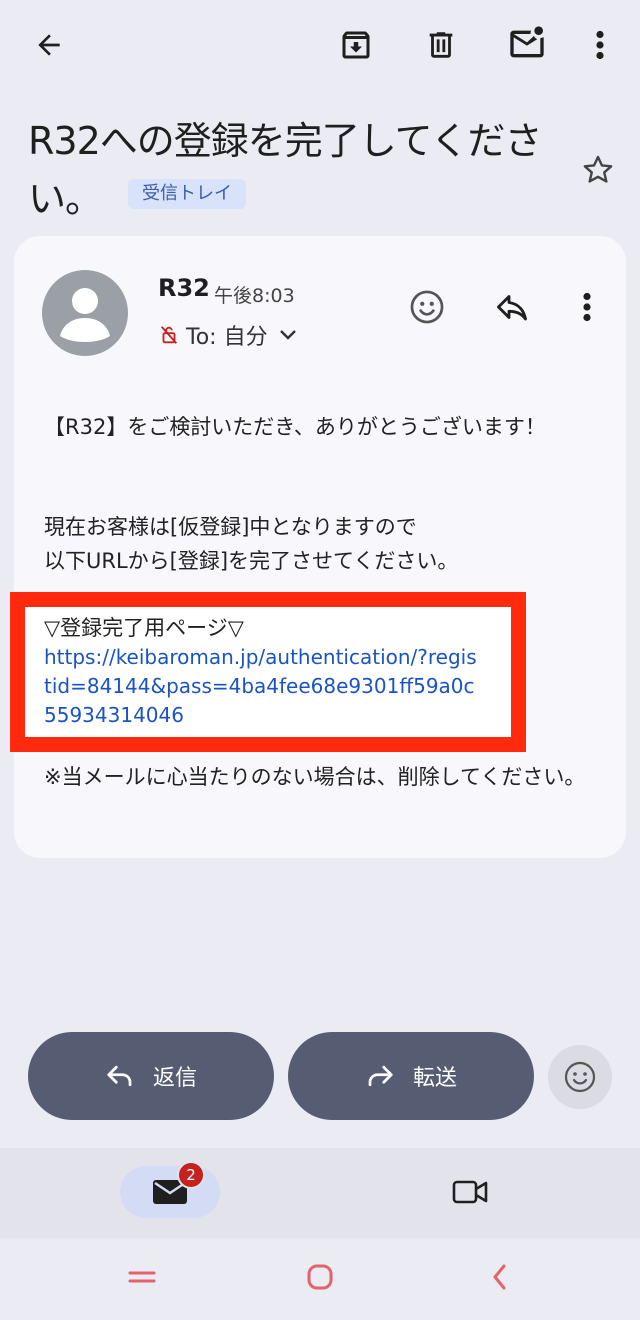  Describe the element at coordinates (184, 288) in the screenshot. I see `sender-name: R32` at that location.